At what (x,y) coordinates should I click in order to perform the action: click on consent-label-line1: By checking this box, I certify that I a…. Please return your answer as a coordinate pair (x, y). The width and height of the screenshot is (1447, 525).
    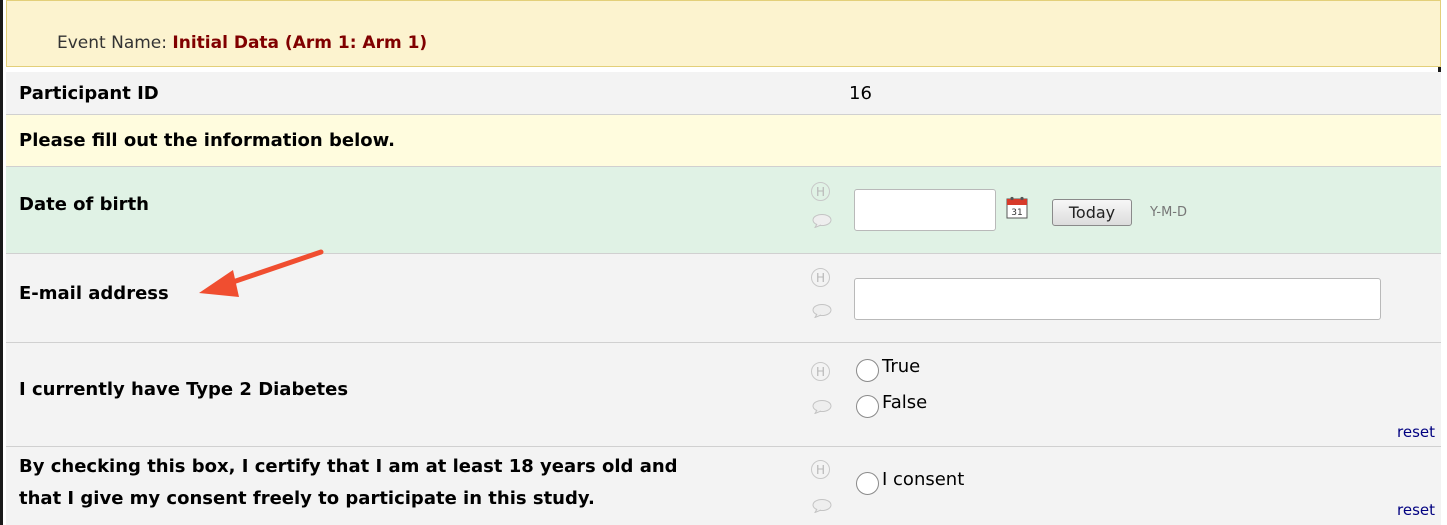
    Looking at the image, I should click on (348, 466).